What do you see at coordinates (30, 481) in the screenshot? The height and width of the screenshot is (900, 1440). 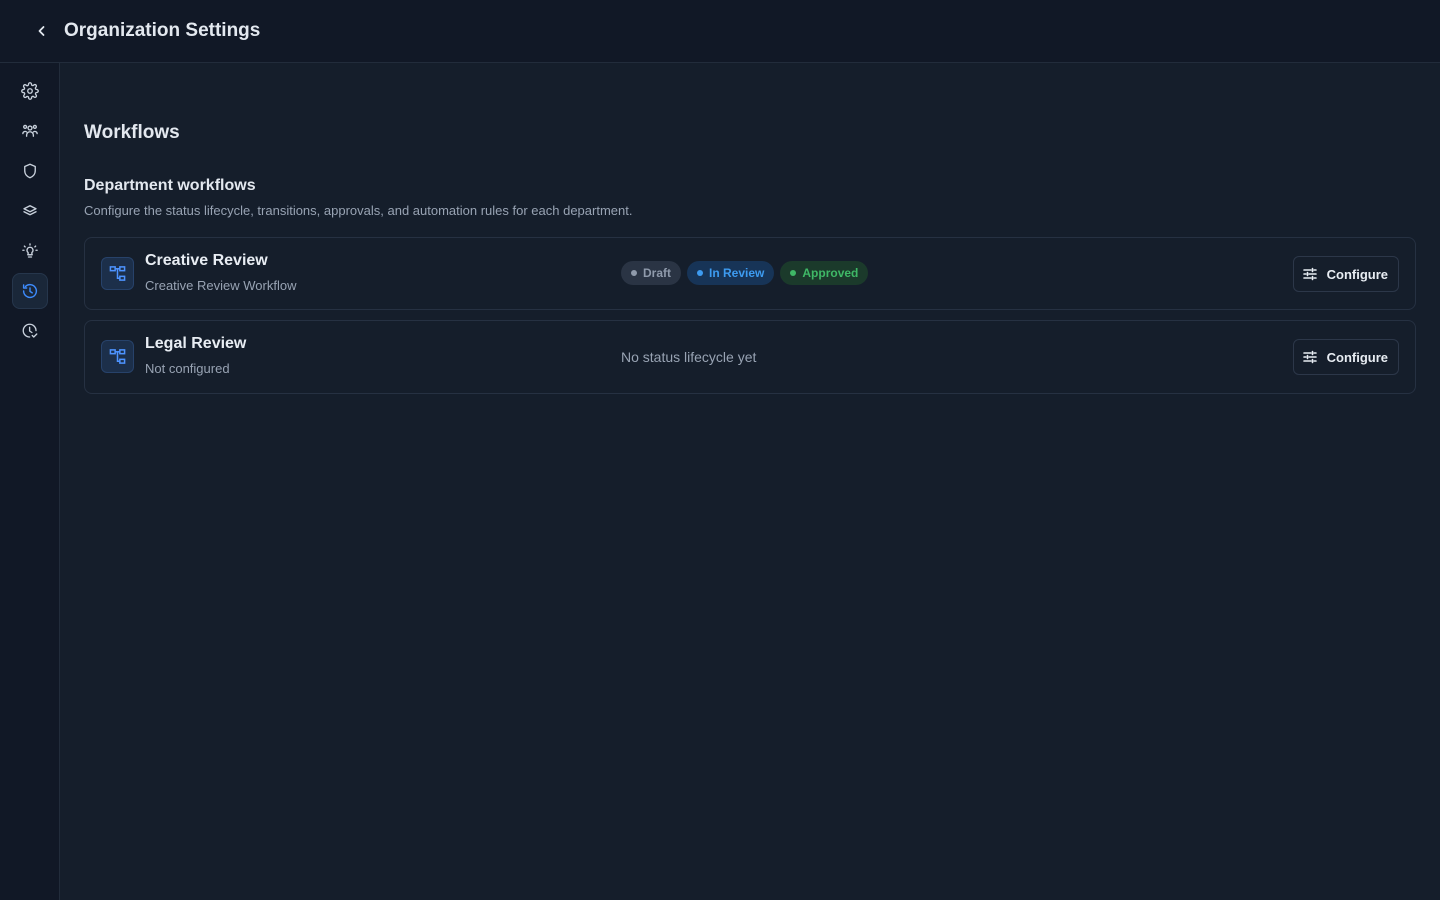 I see `settings-sidebar` at bounding box center [30, 481].